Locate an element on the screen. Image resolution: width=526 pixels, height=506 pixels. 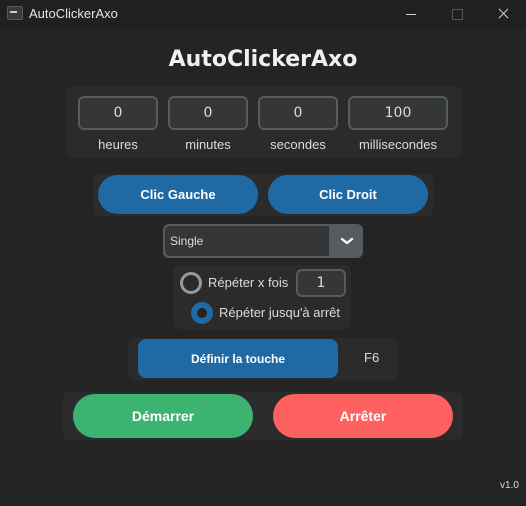
right-click-button: Clic Droit is located at coordinates (348, 194).